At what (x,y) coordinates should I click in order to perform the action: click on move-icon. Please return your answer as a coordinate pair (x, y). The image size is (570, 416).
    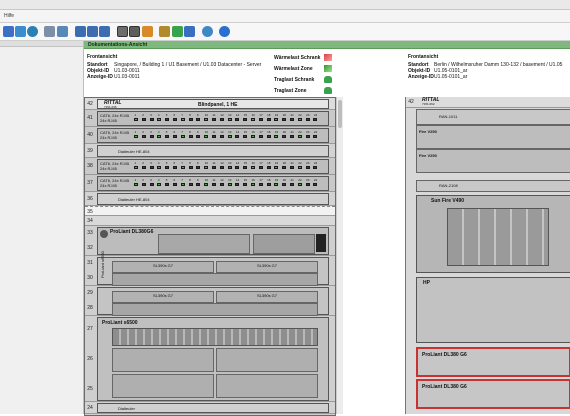
    Looking at the image, I should click on (189, 31).